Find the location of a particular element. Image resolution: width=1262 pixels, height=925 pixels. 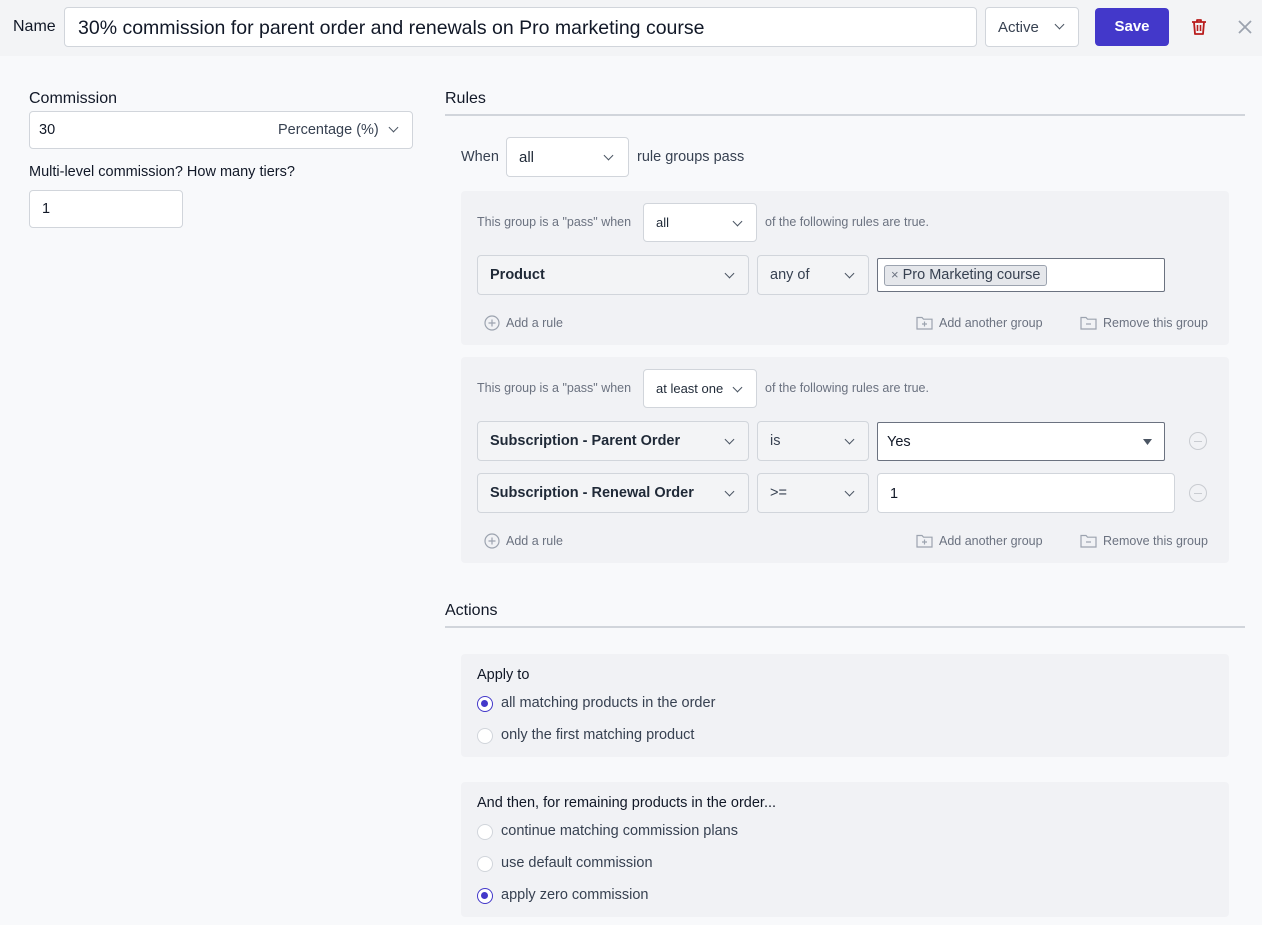

when-value: all is located at coordinates (527, 157).